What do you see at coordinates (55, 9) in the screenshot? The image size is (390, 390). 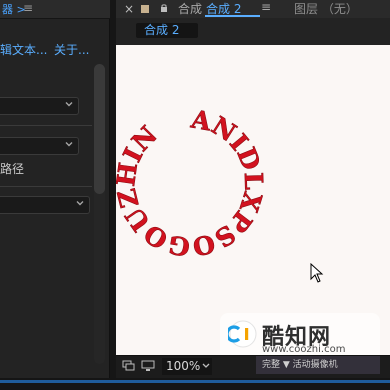 I see `effects-panel-header: 器 > ≡` at bounding box center [55, 9].